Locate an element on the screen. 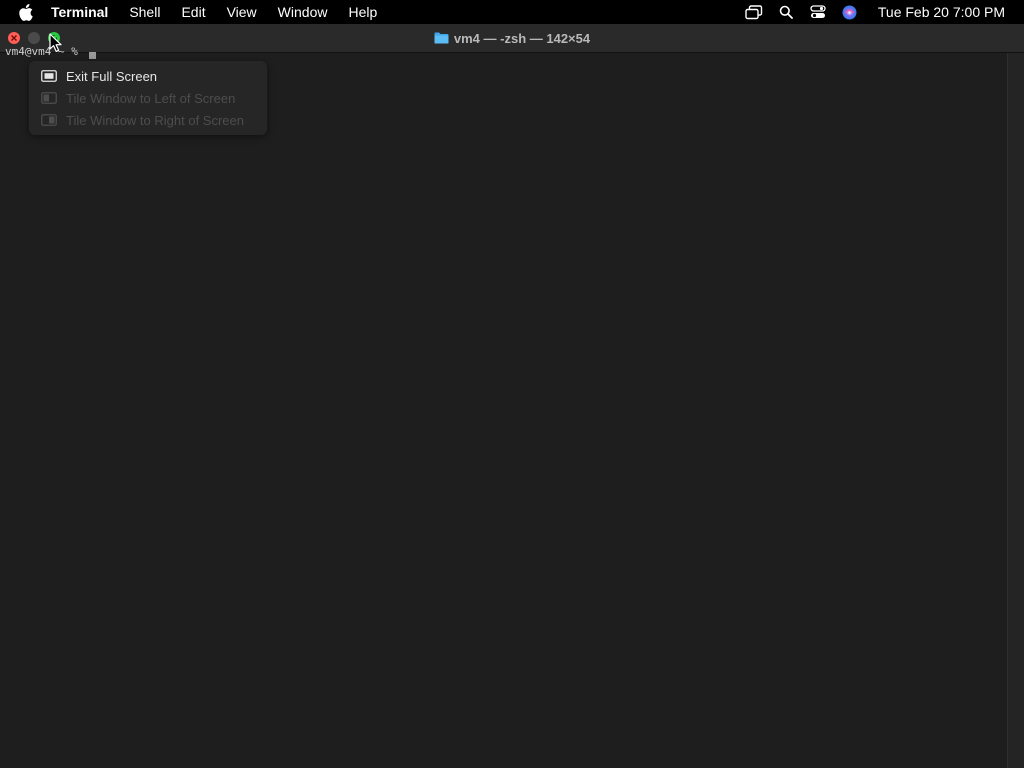  menu-item-label: Exit Full Screen is located at coordinates (112, 76).